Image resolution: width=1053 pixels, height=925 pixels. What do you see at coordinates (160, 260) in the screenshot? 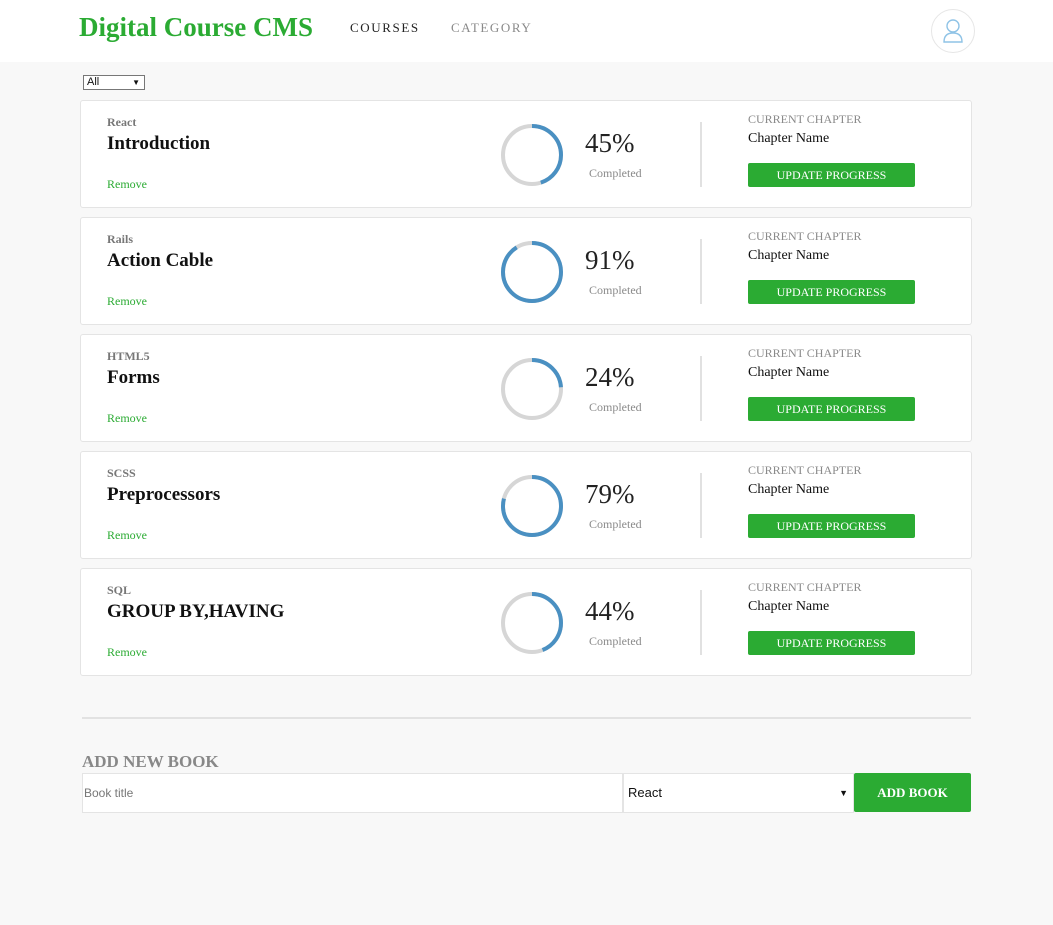
I see `course-title: Action Cable` at bounding box center [160, 260].